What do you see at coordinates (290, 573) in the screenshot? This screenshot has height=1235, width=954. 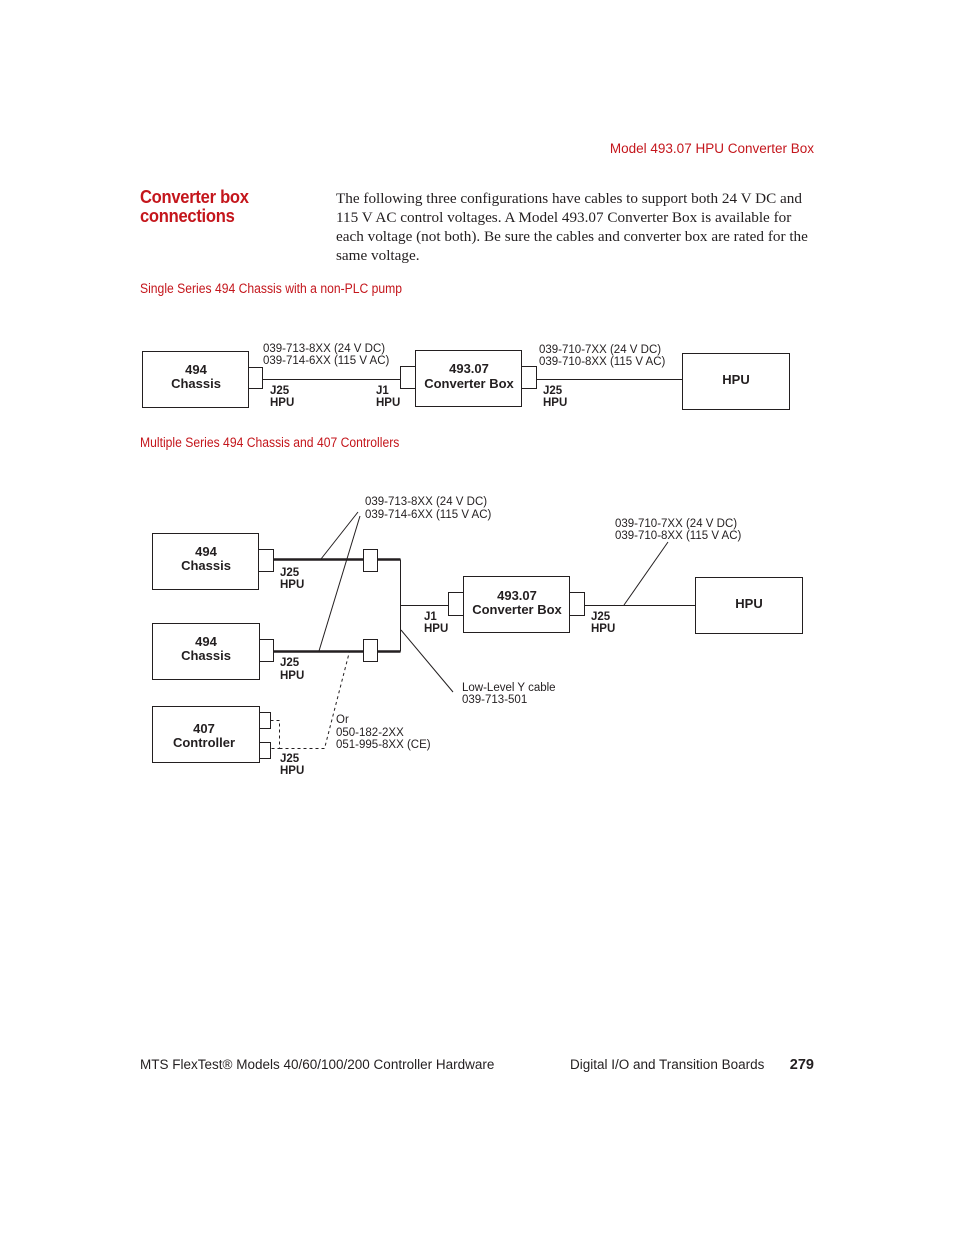 I see `chassis1-connector-label-1: J25` at bounding box center [290, 573].